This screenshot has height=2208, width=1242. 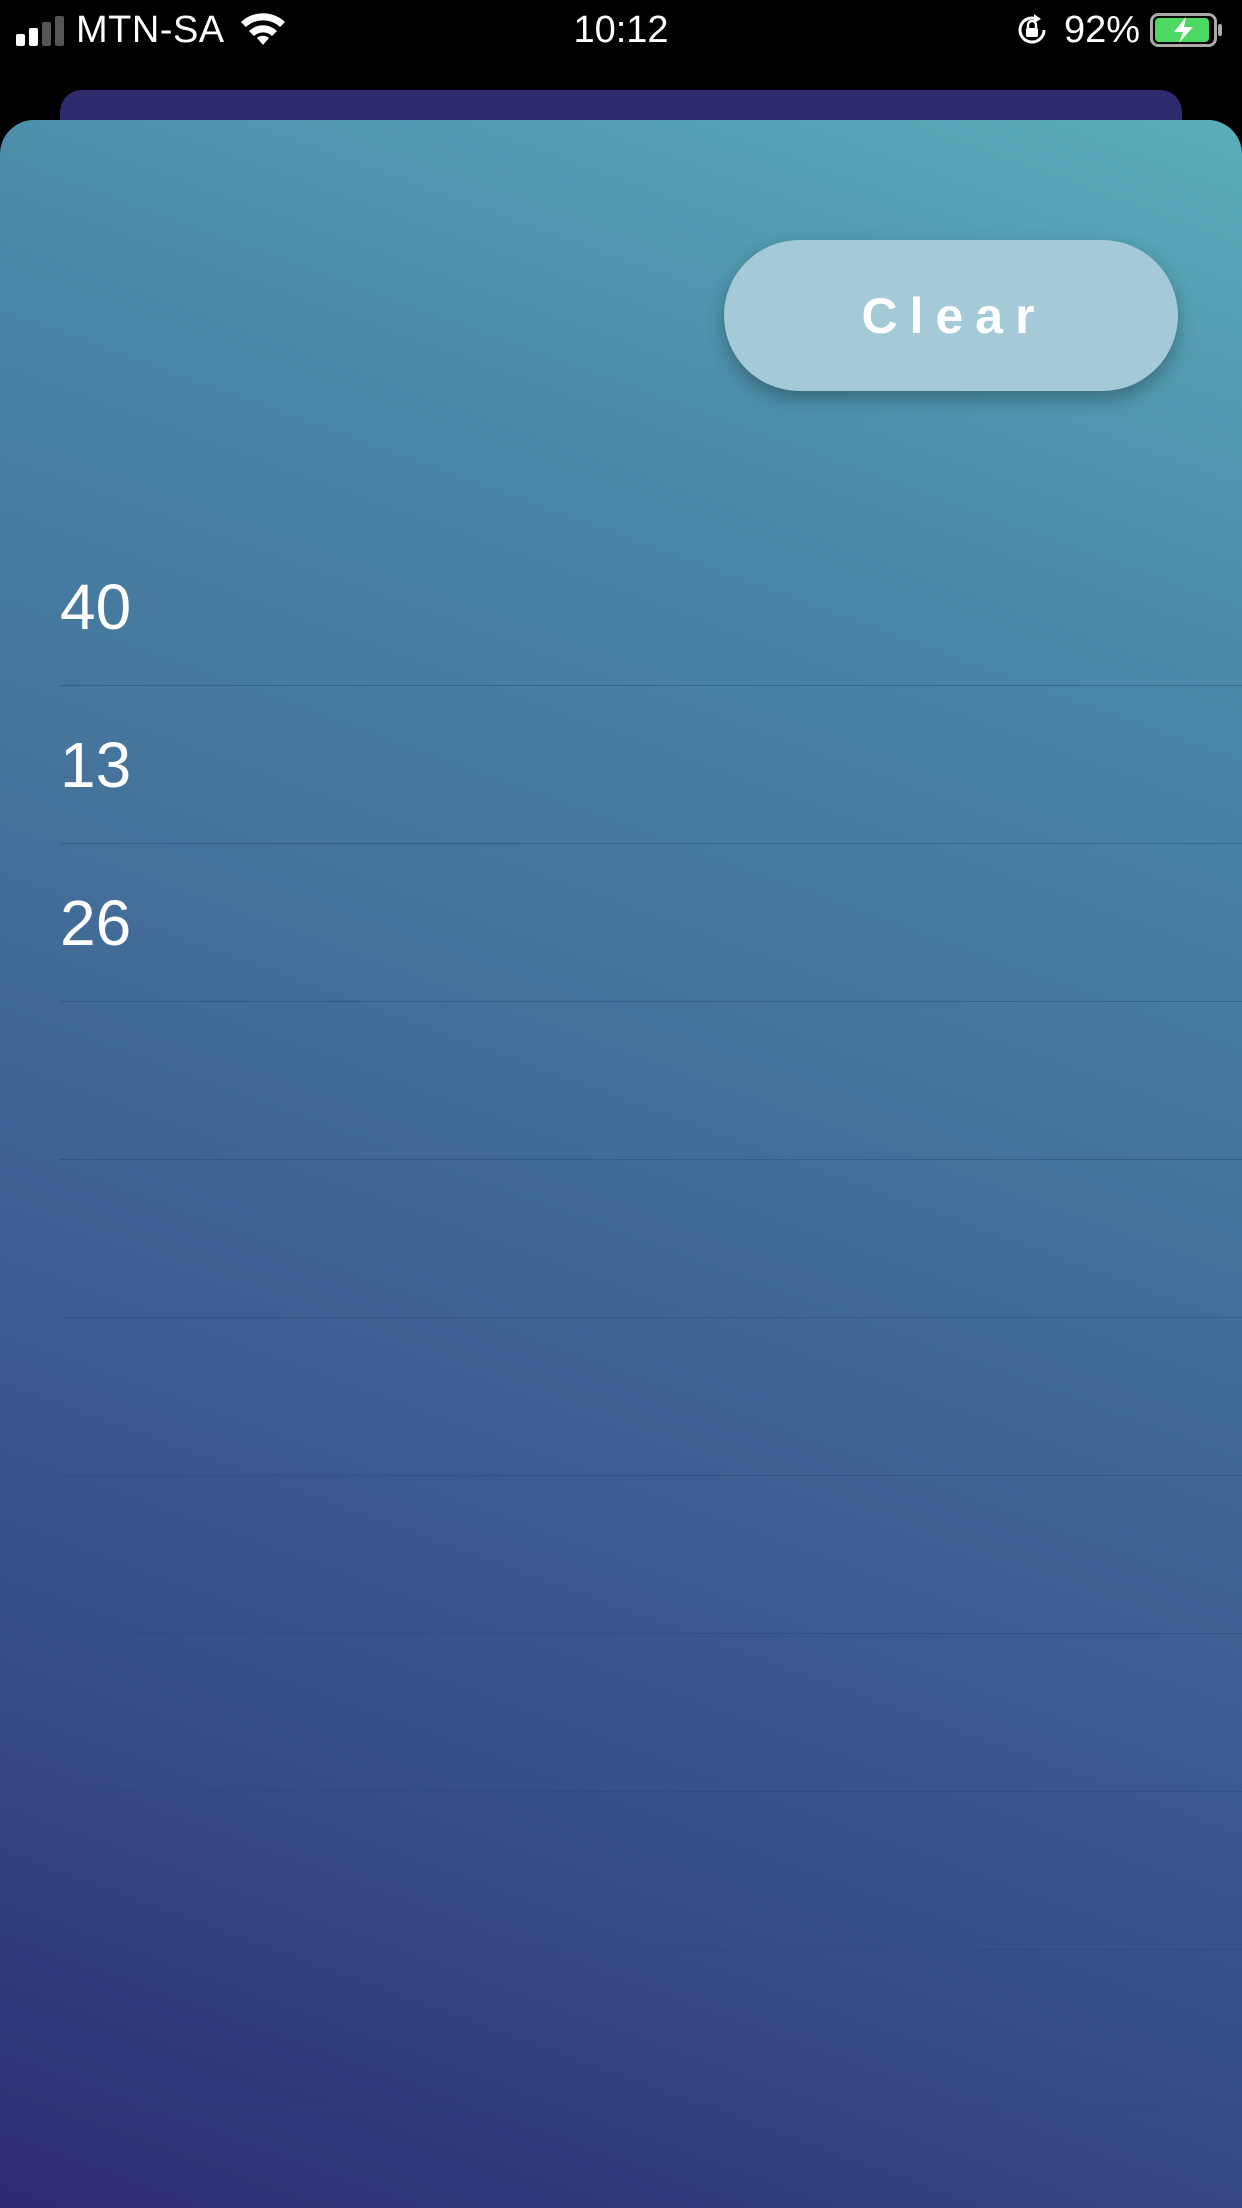 What do you see at coordinates (1101, 29) in the screenshot?
I see `battery-percent: 92%` at bounding box center [1101, 29].